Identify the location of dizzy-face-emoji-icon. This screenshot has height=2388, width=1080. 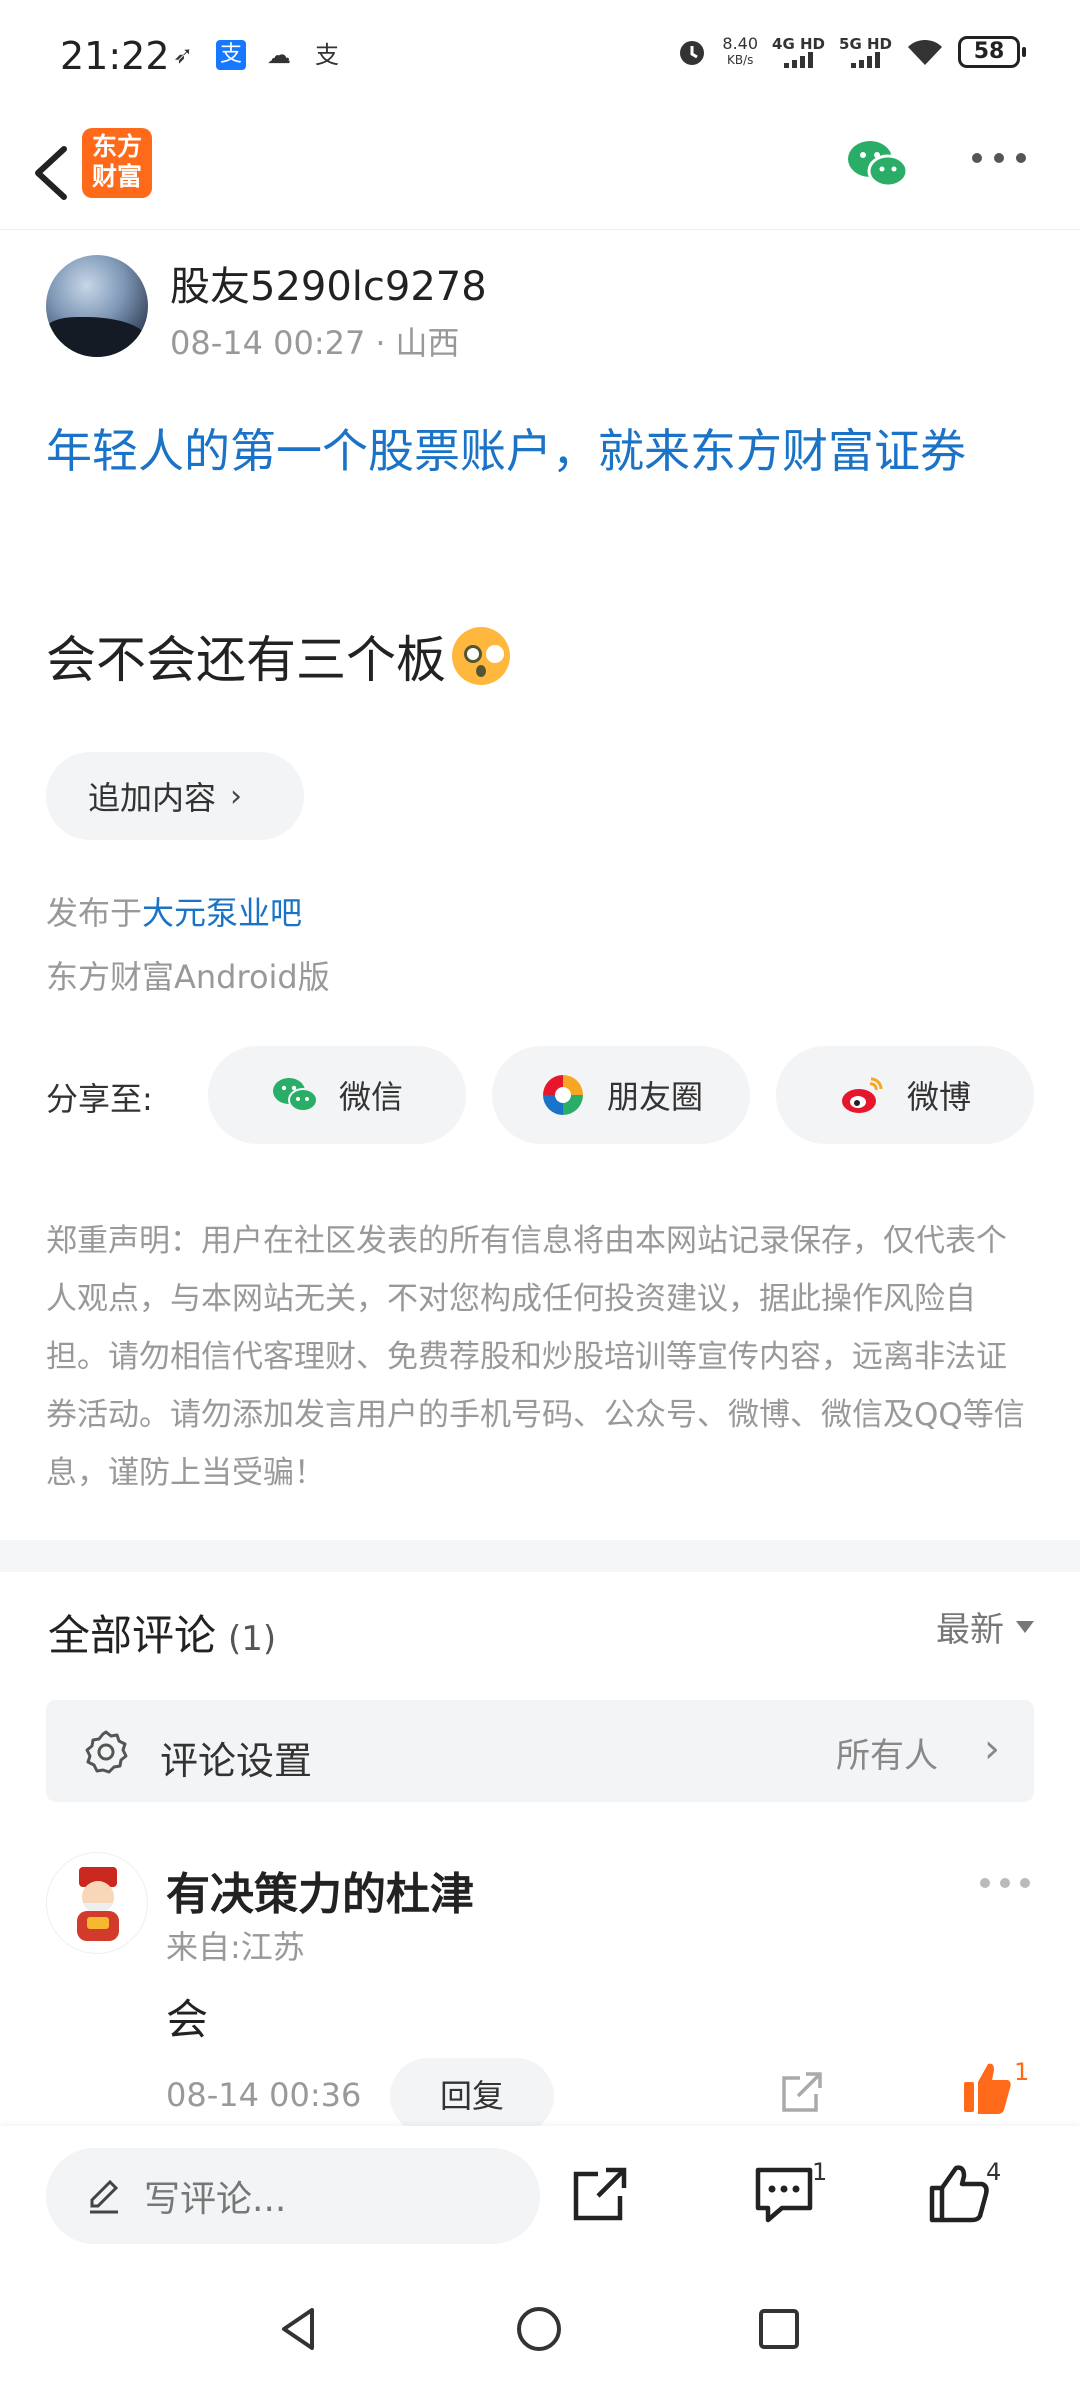
(481, 656).